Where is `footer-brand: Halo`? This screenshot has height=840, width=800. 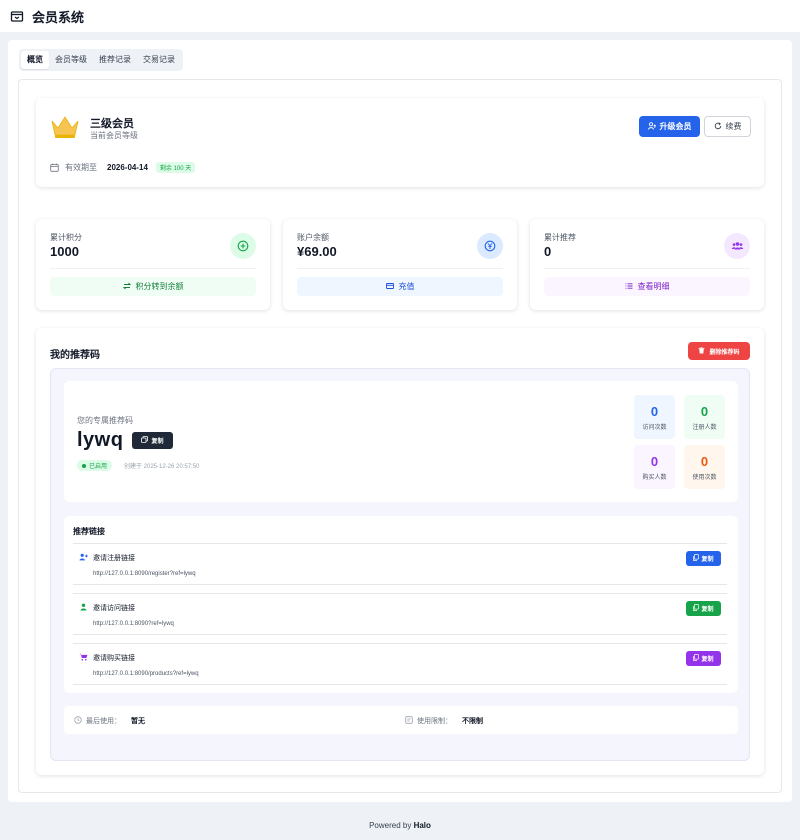 footer-brand: Halo is located at coordinates (422, 825).